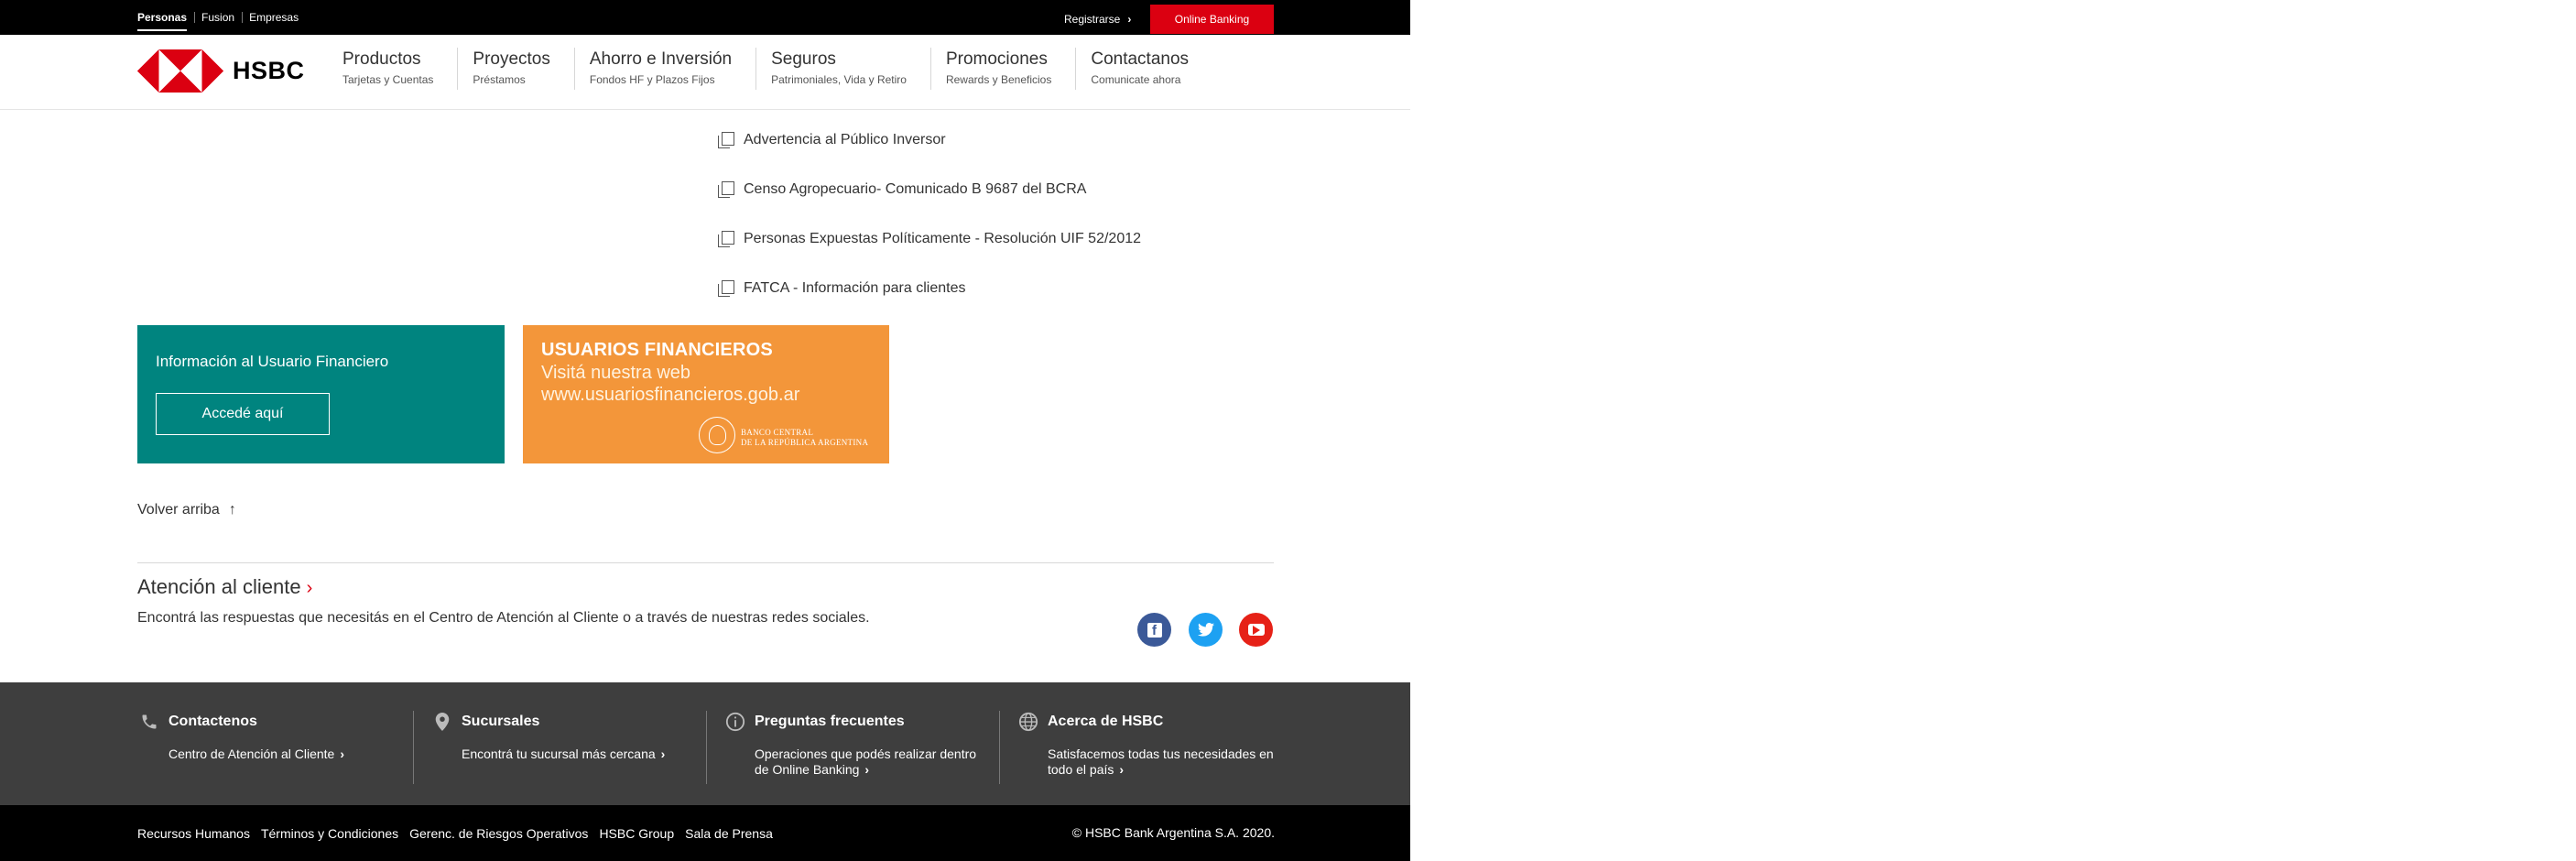 Image resolution: width=2576 pixels, height=861 pixels. What do you see at coordinates (1106, 721) in the screenshot?
I see `footer-col-title: Acerca de HSBC` at bounding box center [1106, 721].